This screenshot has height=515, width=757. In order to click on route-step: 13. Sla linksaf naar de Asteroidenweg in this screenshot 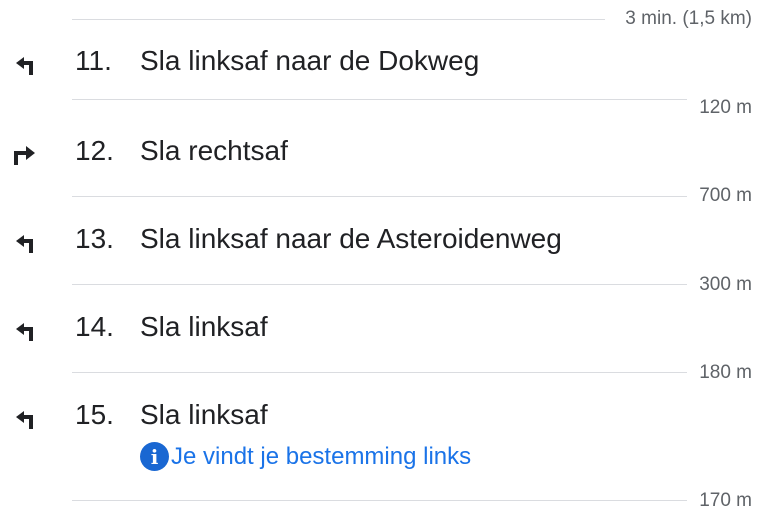, I will do `click(378, 250)`.